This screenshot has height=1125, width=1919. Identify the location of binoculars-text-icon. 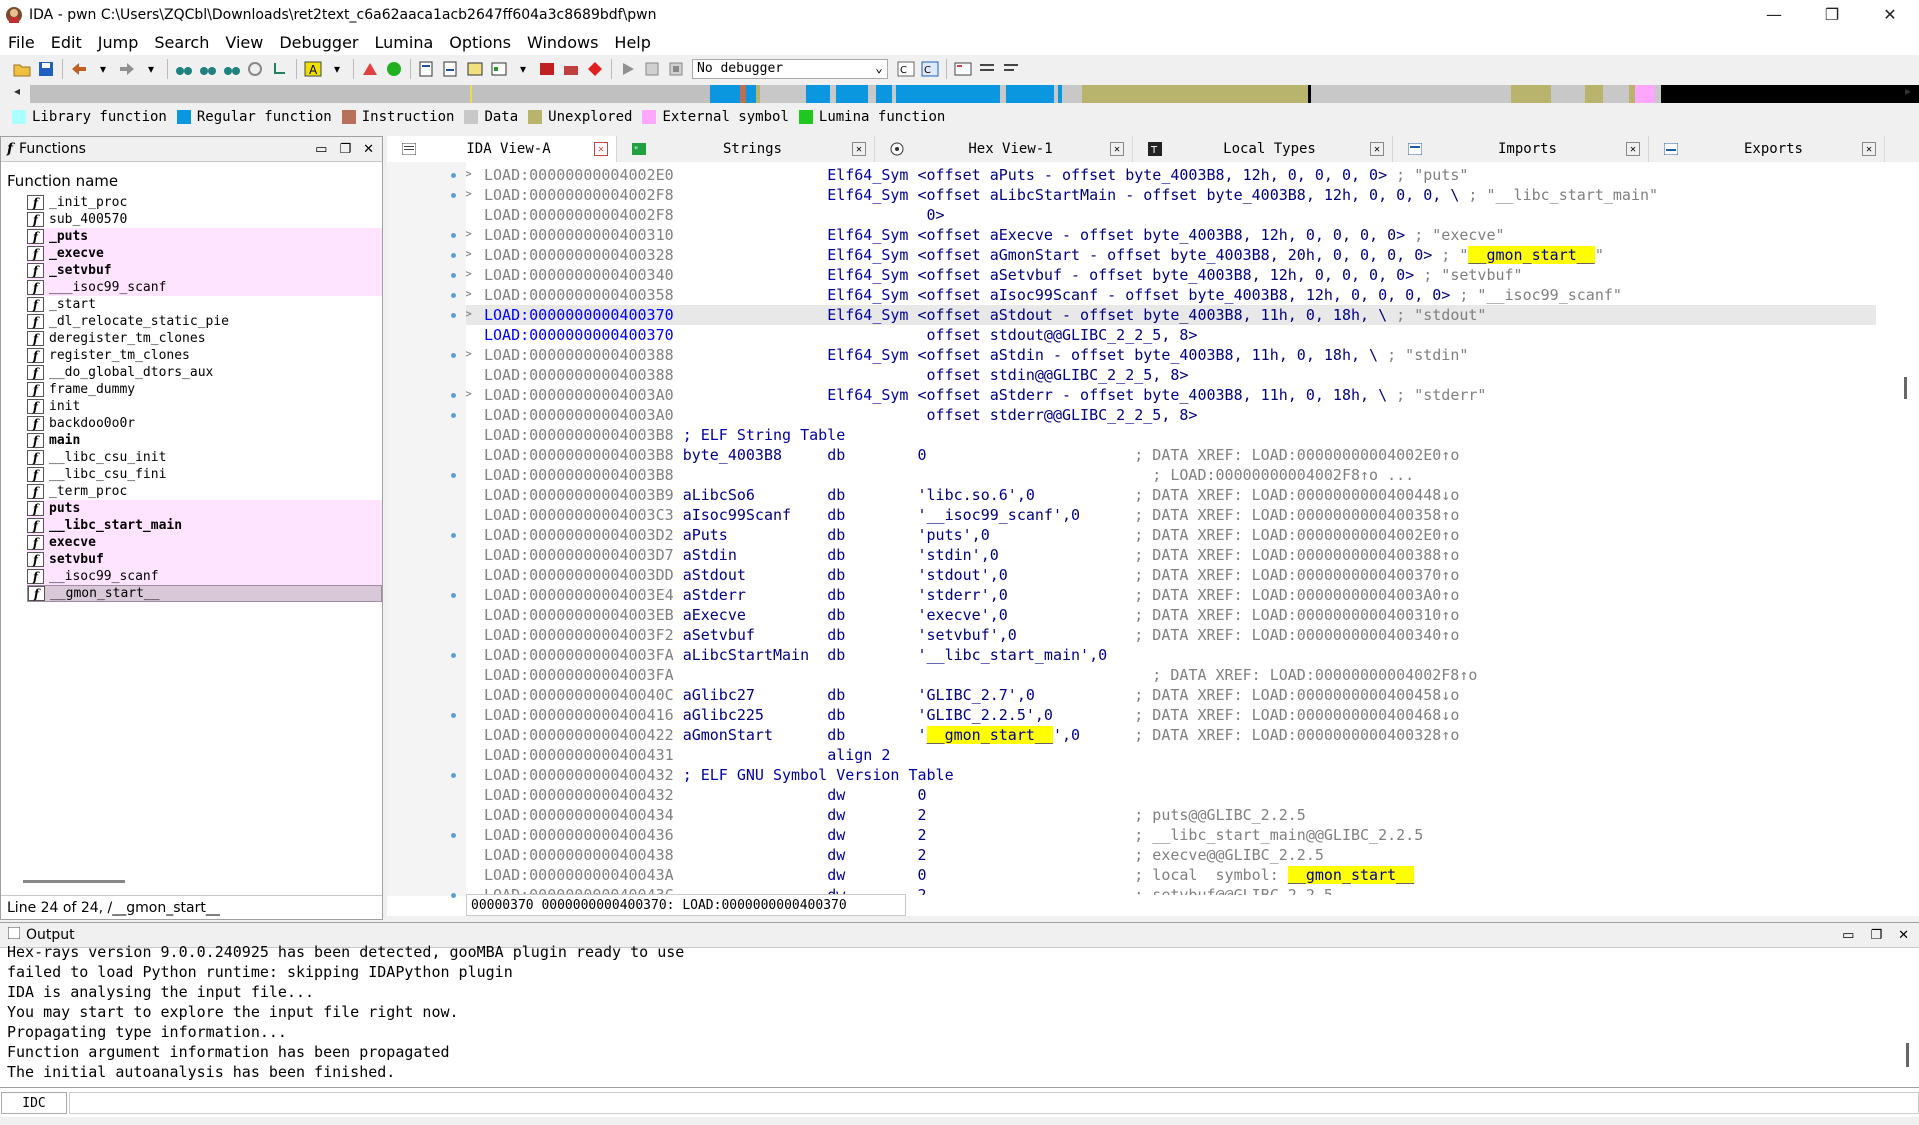
(208, 69).